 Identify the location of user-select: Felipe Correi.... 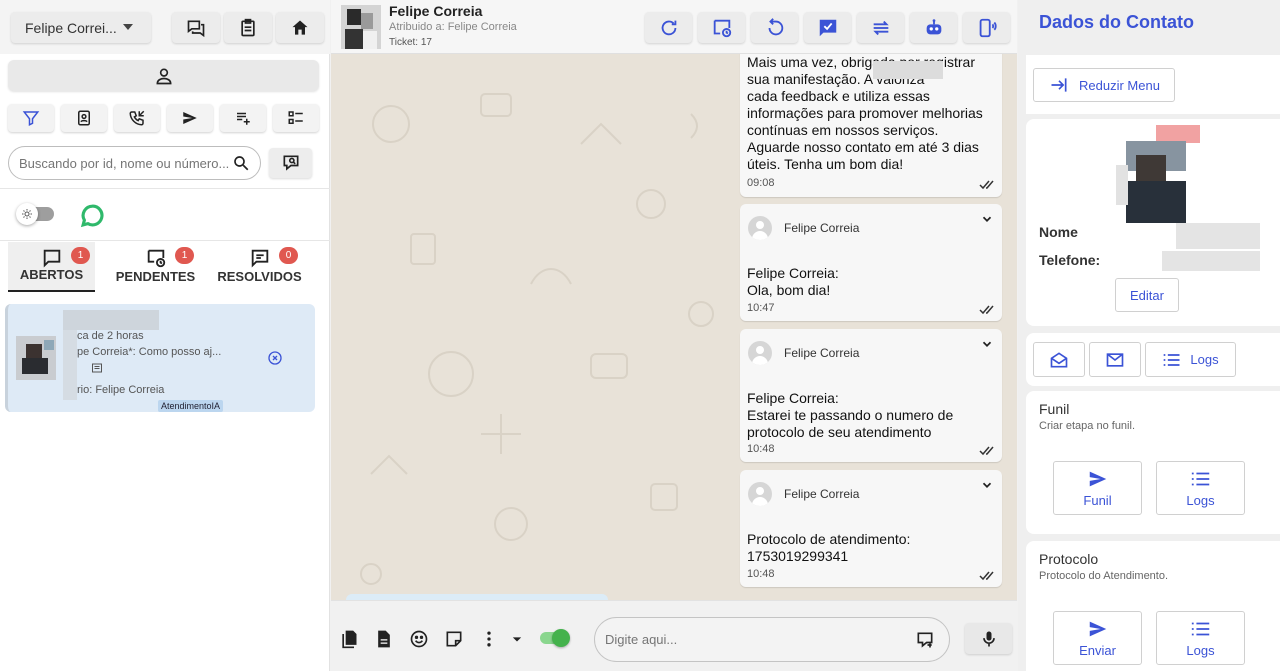
(81, 27).